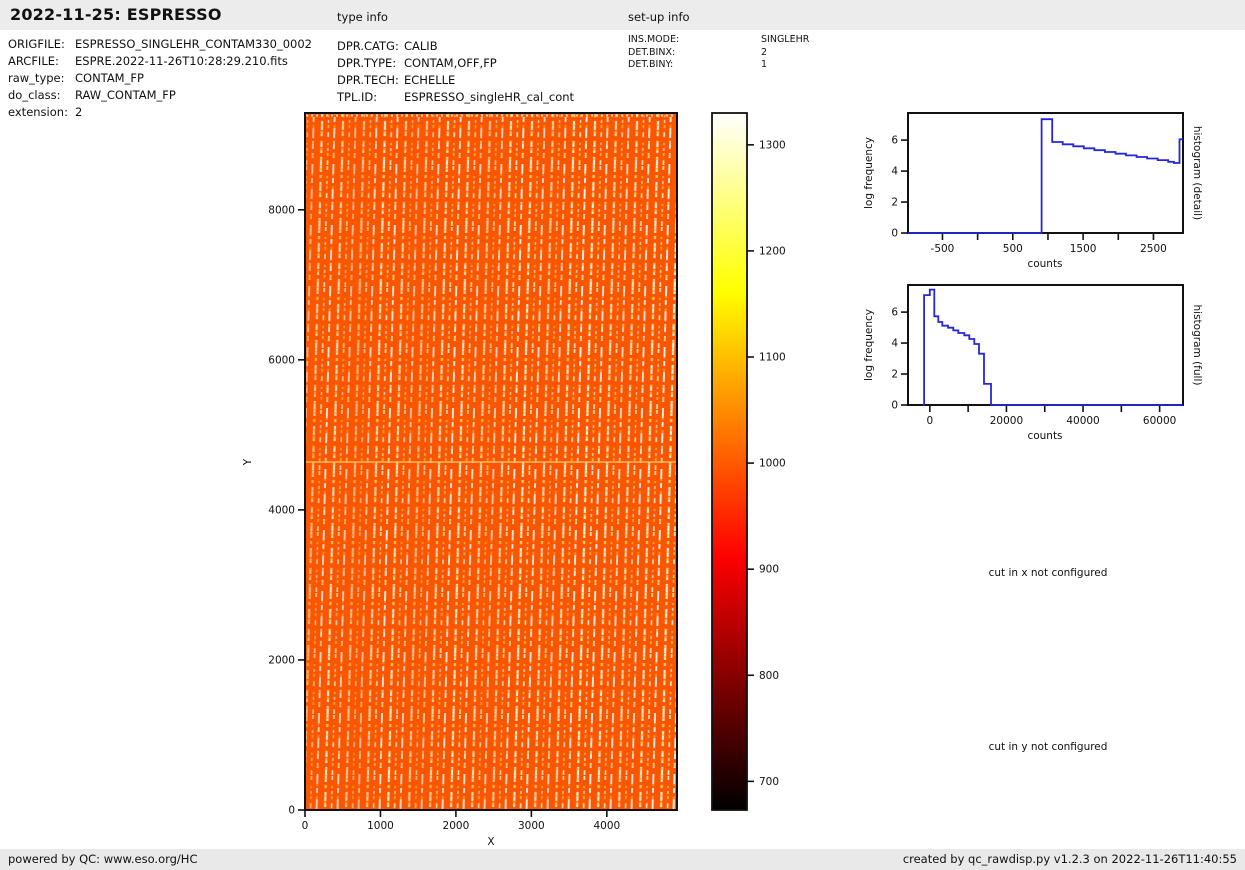 This screenshot has width=1245, height=870. I want to click on meta-row: DPR.TECH: ECHELLE, so click(482, 80).